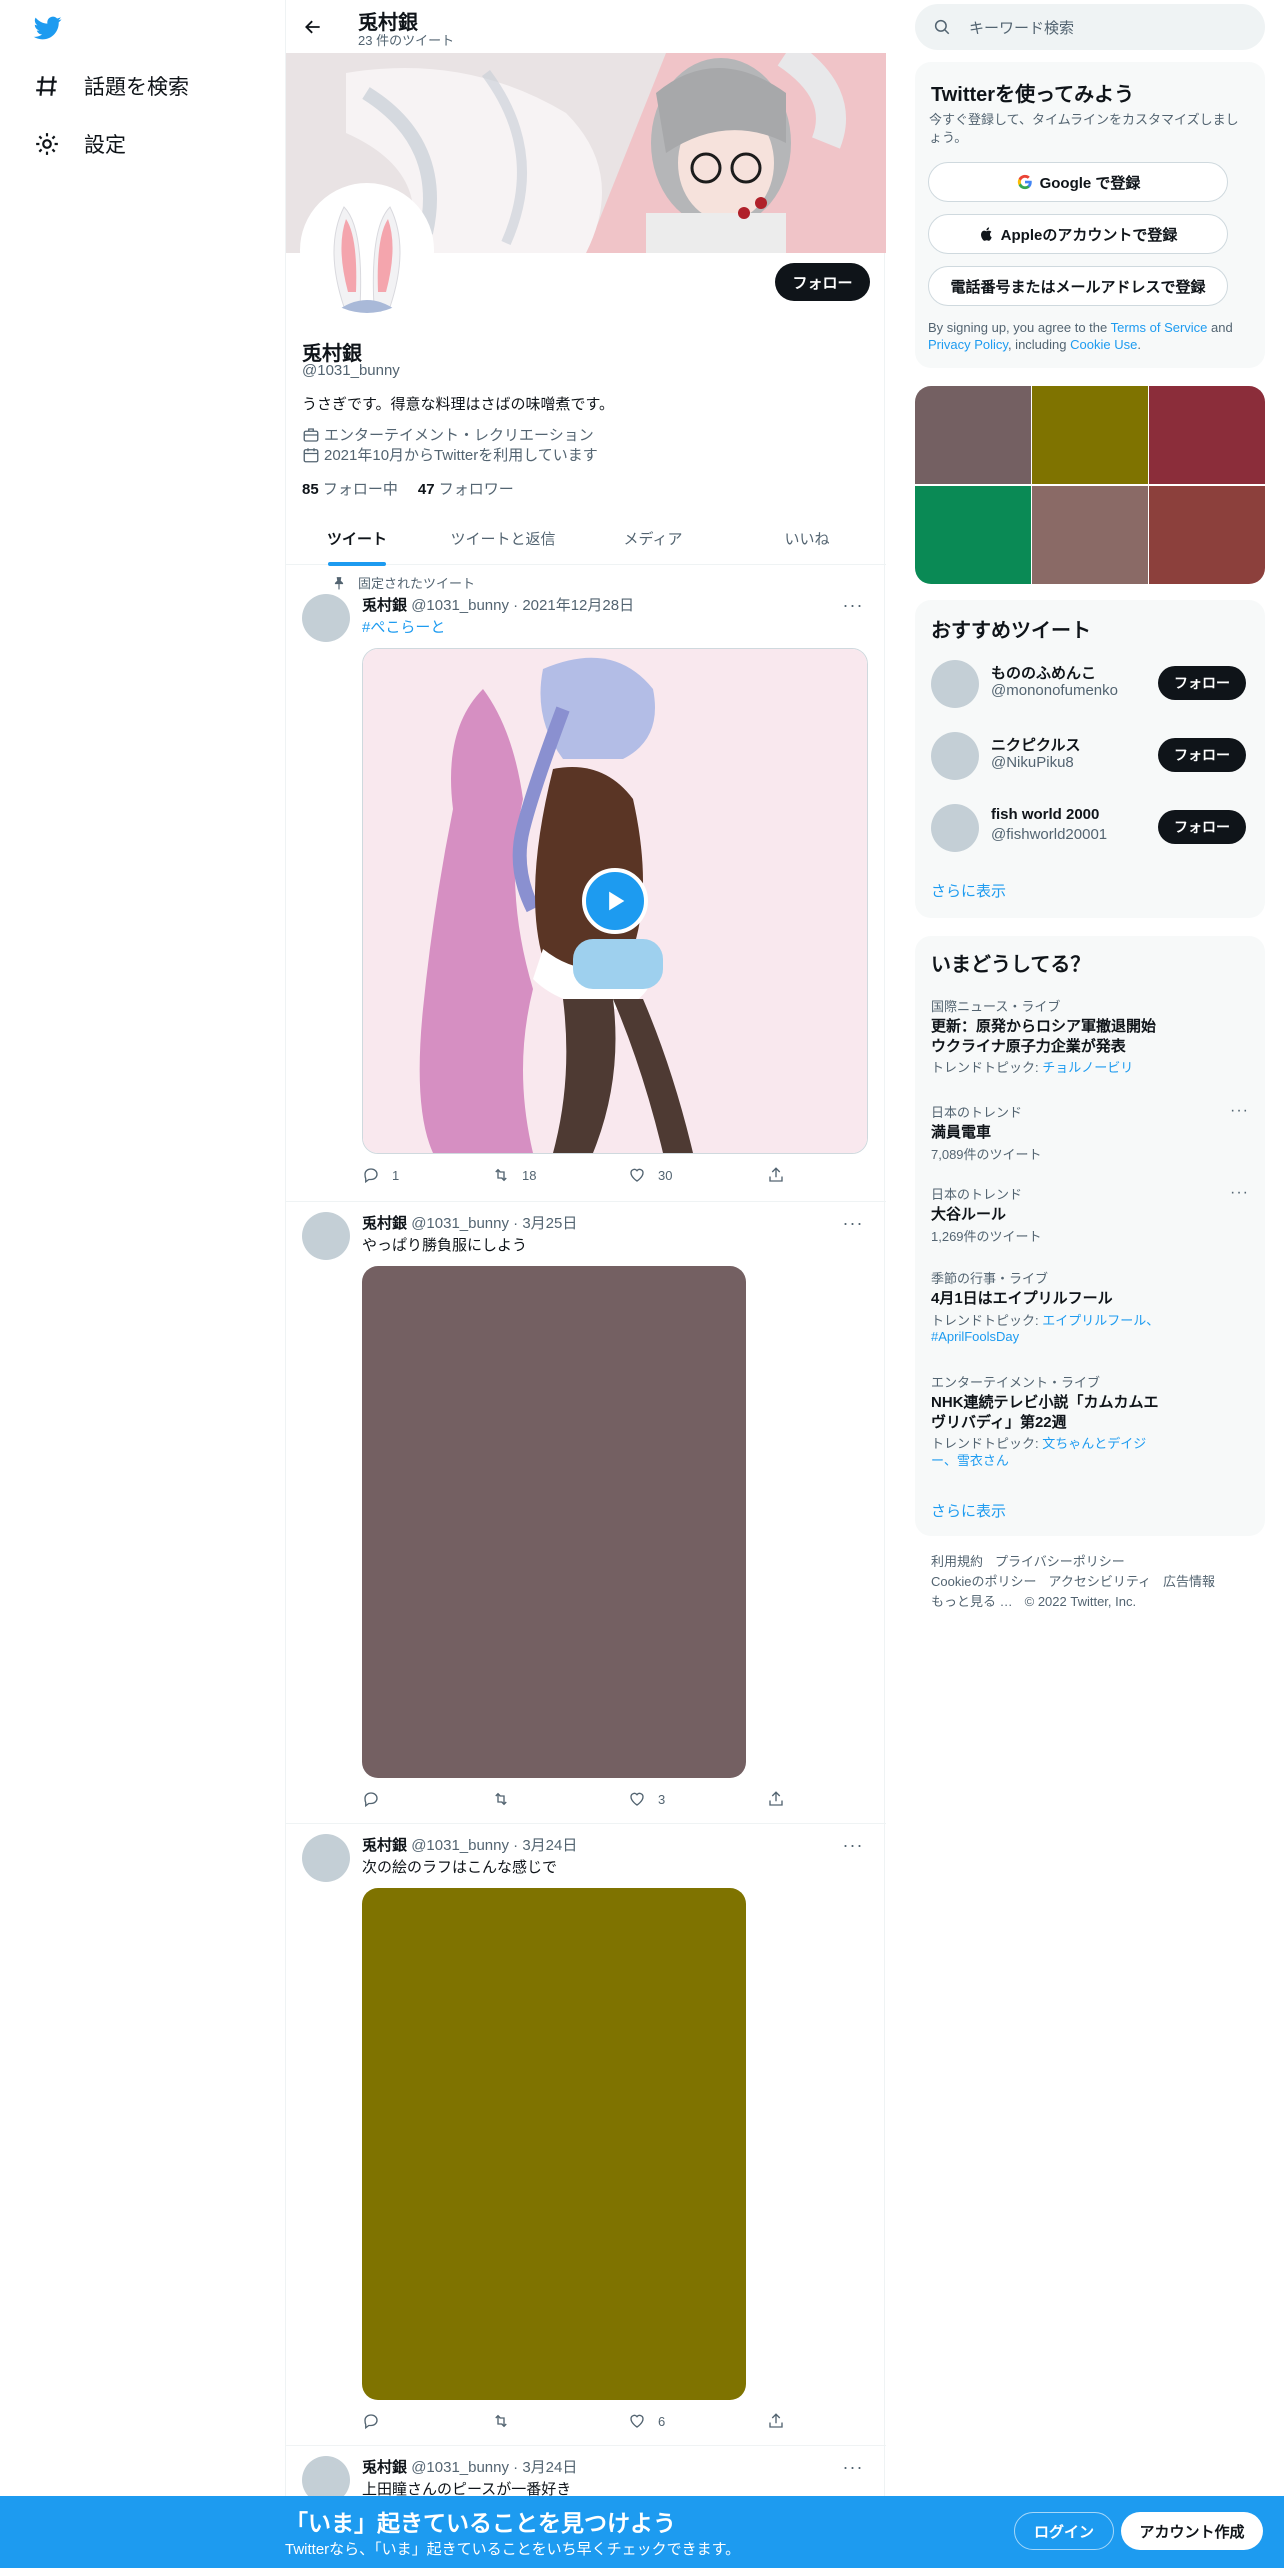 The image size is (1284, 2568). Describe the element at coordinates (513, 2549) in the screenshot. I see `bottom-bar-subtitle: Twitterなら、「いま」起きていることをいち早くチェックできます。` at that location.